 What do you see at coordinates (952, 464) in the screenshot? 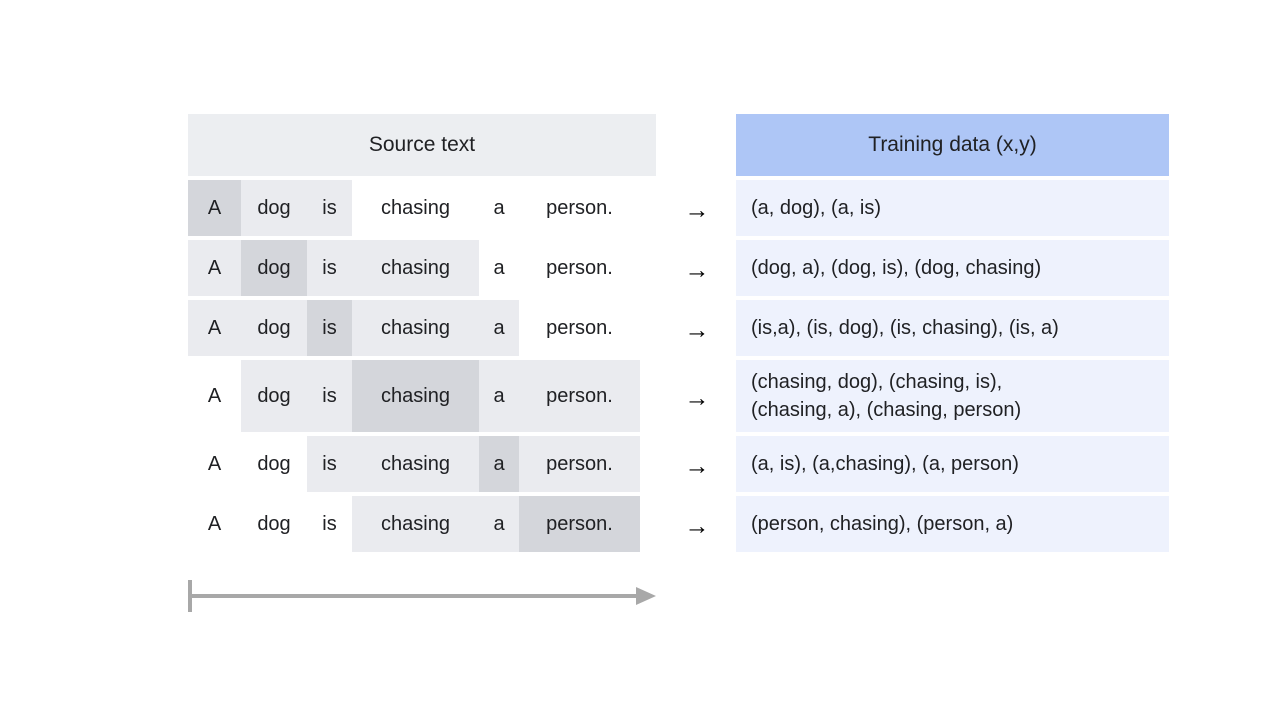
I see `training-data-row: (a, is), (a,chasing), (a, person)` at bounding box center [952, 464].